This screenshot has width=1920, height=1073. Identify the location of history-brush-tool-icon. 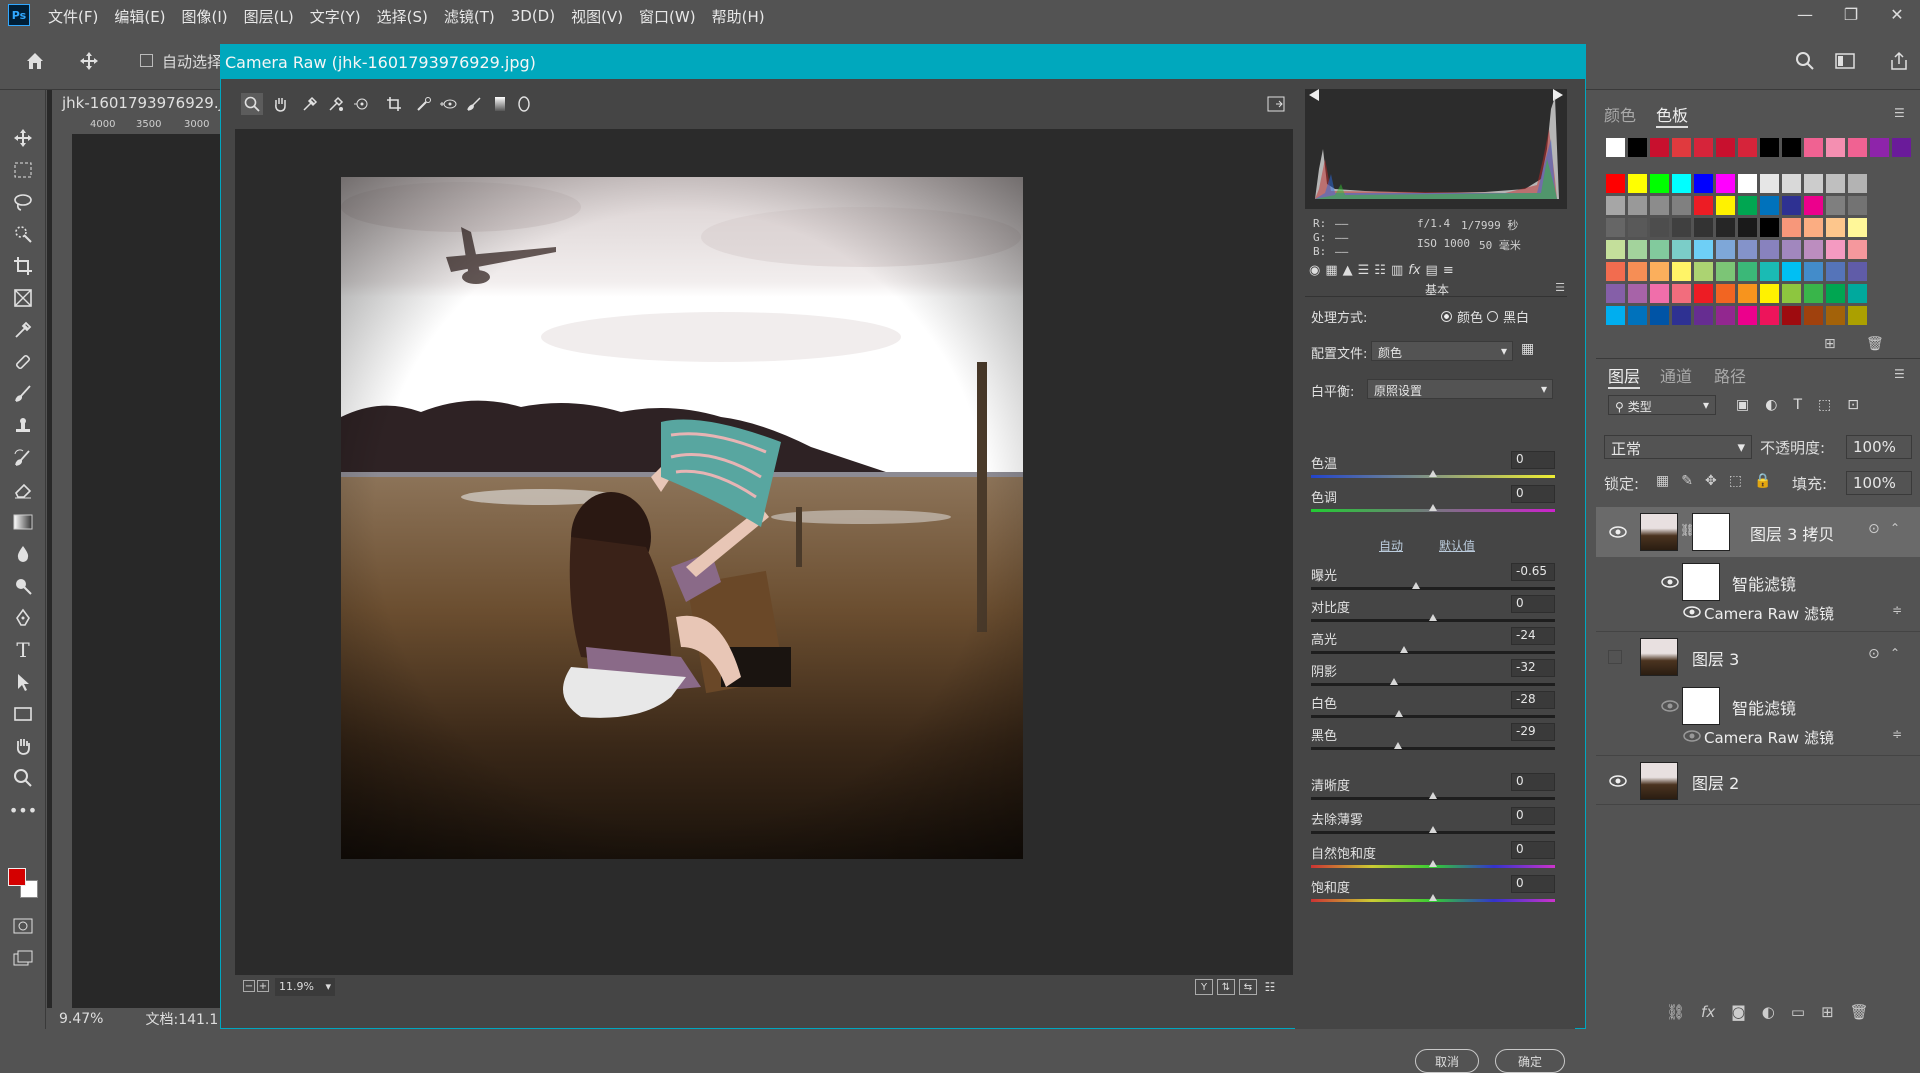
(23, 458).